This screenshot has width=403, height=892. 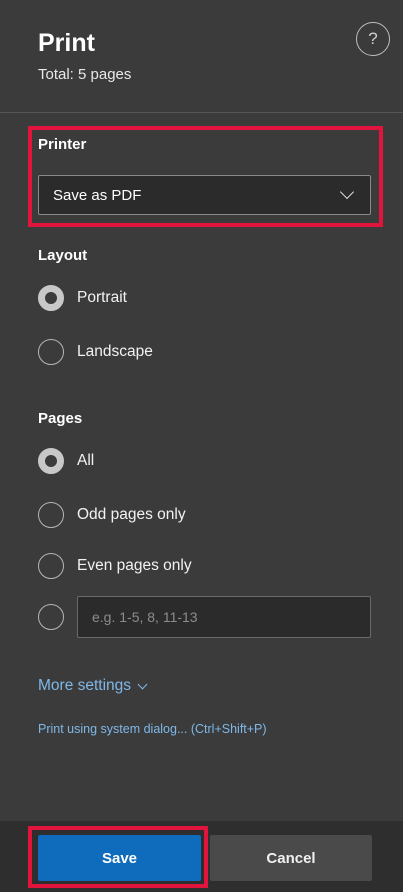 What do you see at coordinates (97, 195) in the screenshot?
I see `printer-select-value: Save as PDF` at bounding box center [97, 195].